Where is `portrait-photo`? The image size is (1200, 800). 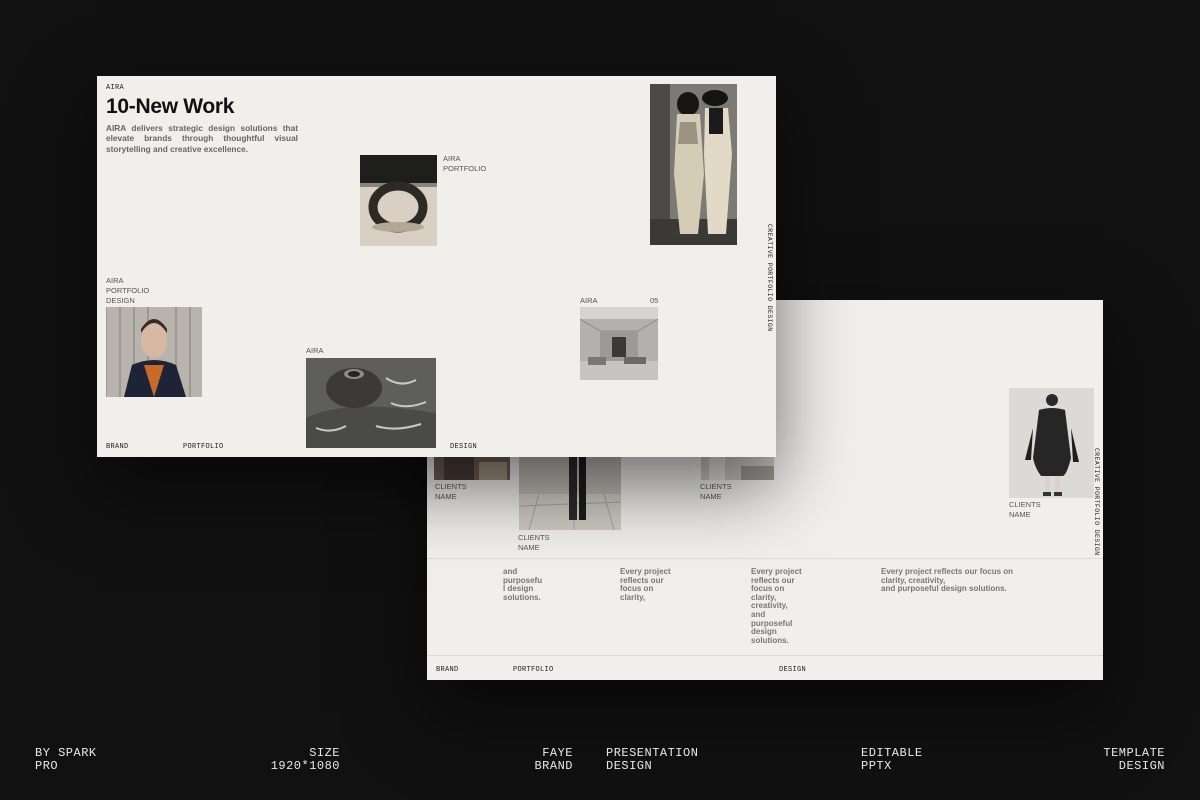 portrait-photo is located at coordinates (154, 352).